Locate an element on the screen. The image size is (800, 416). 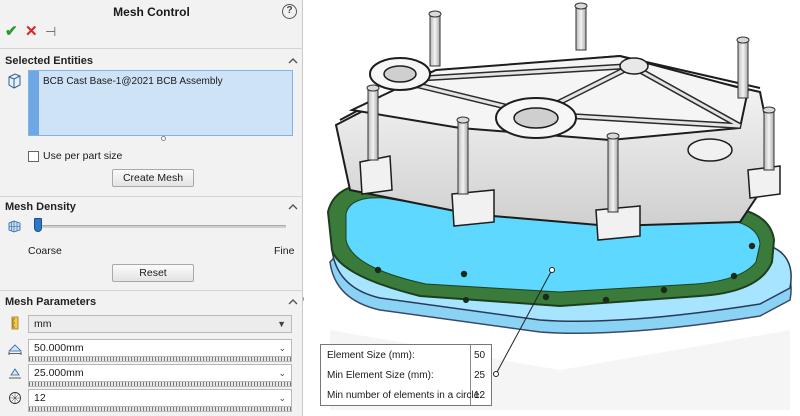
min-element-size-thumbwheel is located at coordinates (160, 384).